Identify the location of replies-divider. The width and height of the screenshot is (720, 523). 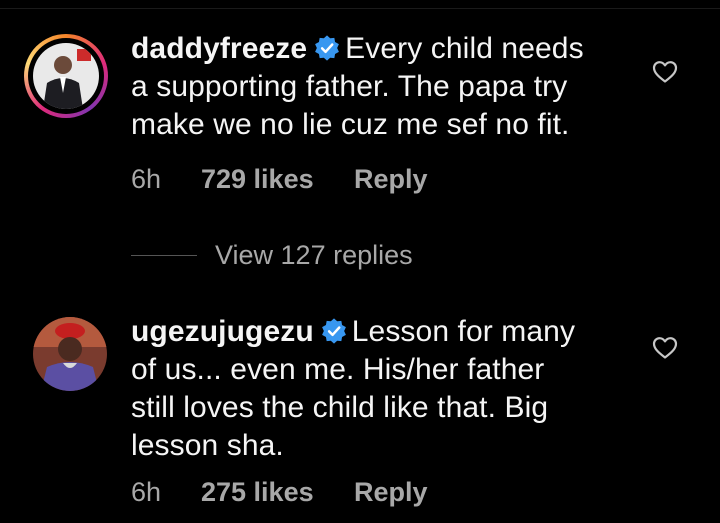
(164, 255).